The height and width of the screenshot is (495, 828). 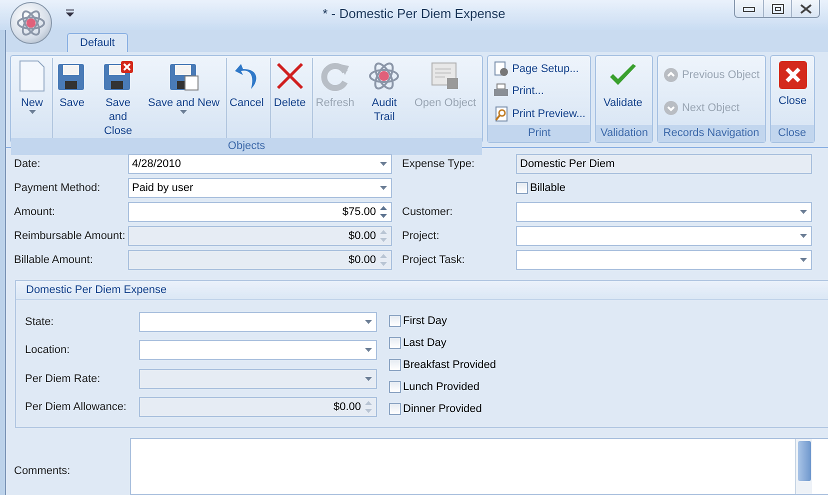 What do you see at coordinates (539, 133) in the screenshot?
I see `group-caption: Print` at bounding box center [539, 133].